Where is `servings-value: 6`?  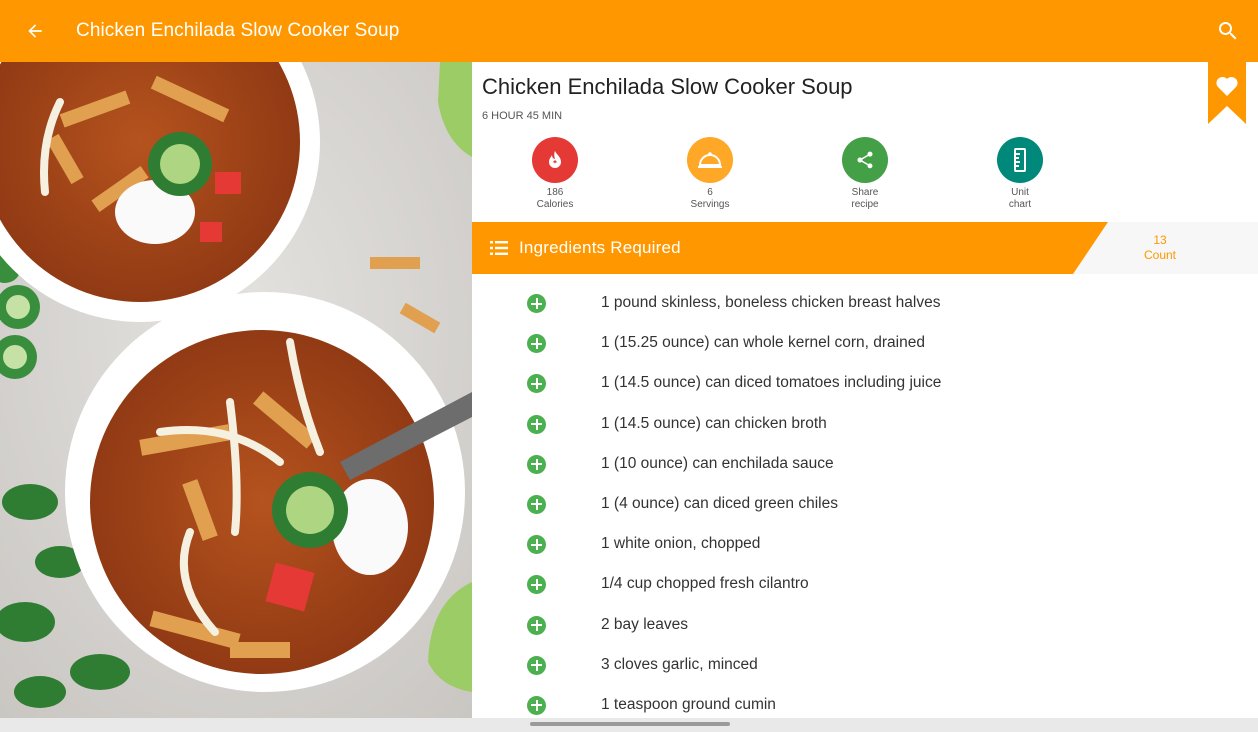 servings-value: 6 is located at coordinates (710, 192).